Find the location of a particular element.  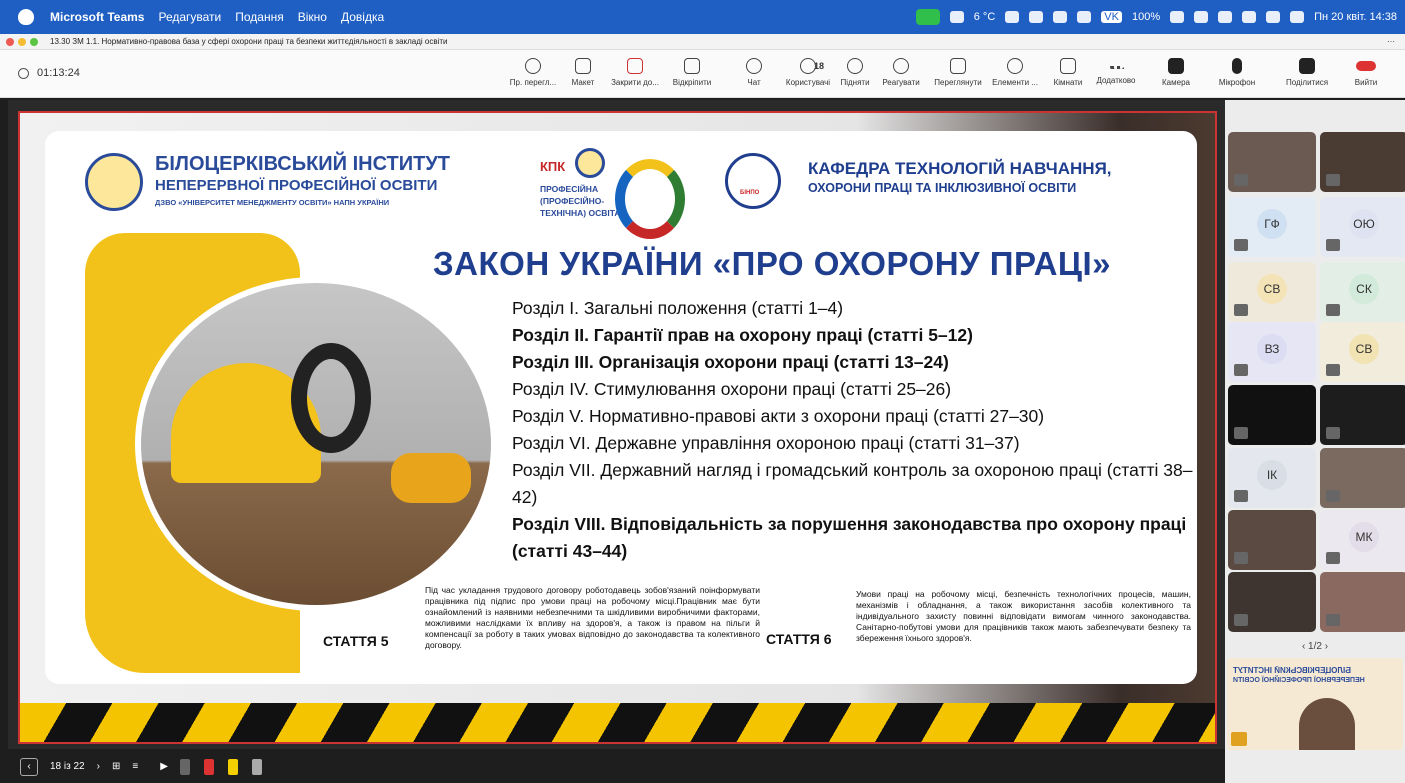

chat-button: Чат is located at coordinates (754, 72).